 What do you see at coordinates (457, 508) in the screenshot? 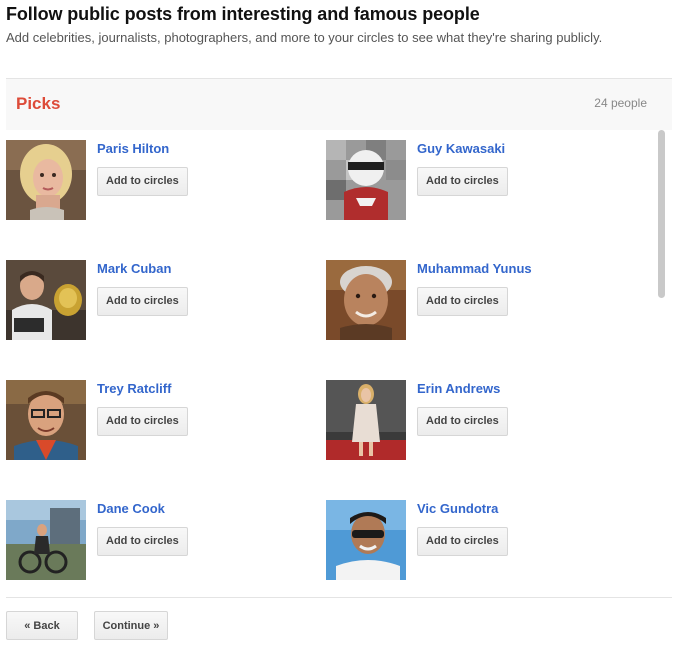
I see `person-name: Vic Gundotra` at bounding box center [457, 508].